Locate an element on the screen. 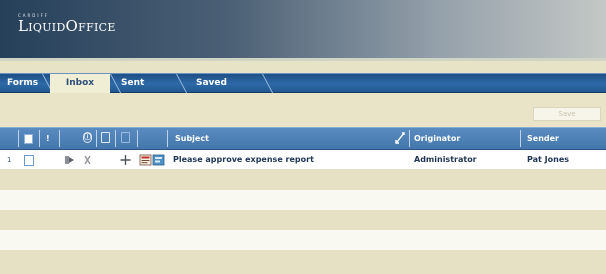 The height and width of the screenshot is (274, 606). liquidoffice-logo: CARDIFF LiquidOffice is located at coordinates (67, 24).